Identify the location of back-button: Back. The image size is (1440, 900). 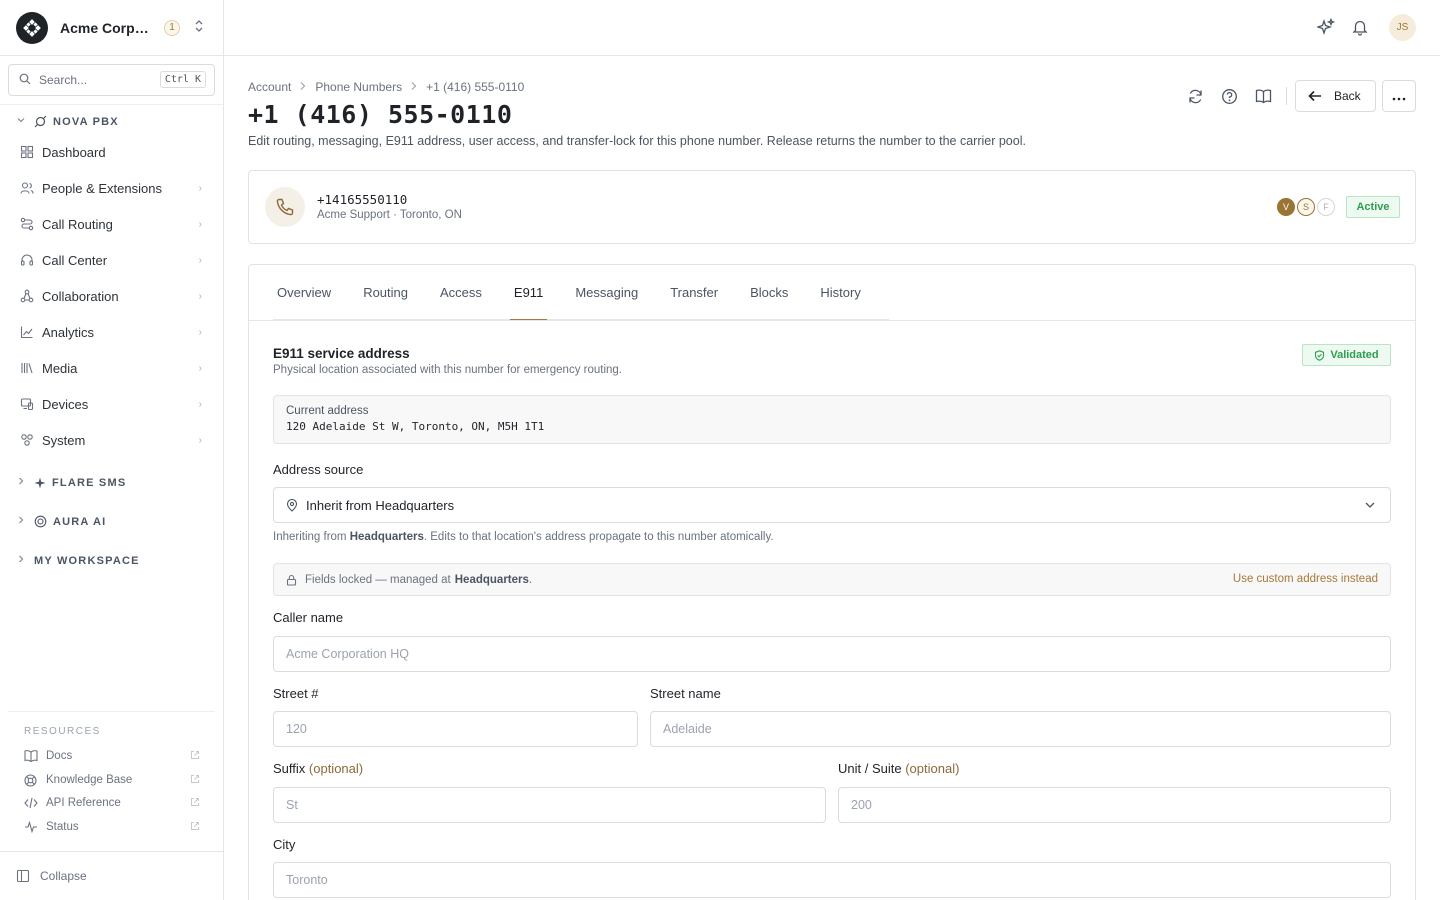
(1335, 96).